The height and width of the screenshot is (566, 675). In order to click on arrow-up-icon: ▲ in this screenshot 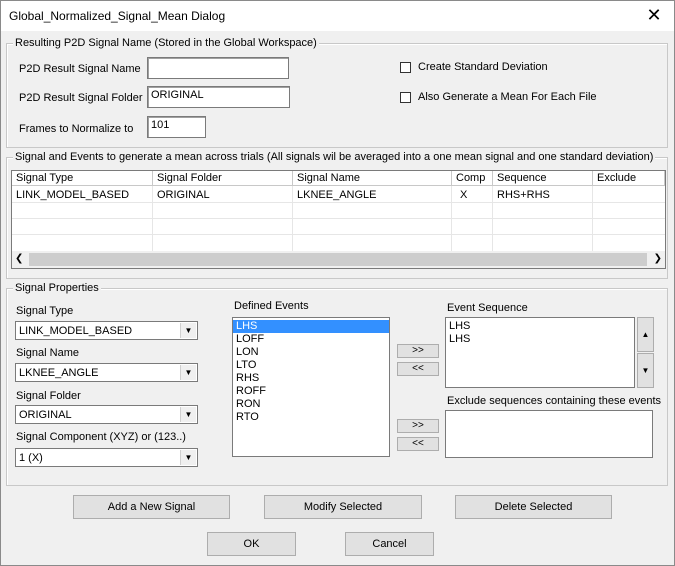, I will do `click(645, 334)`.